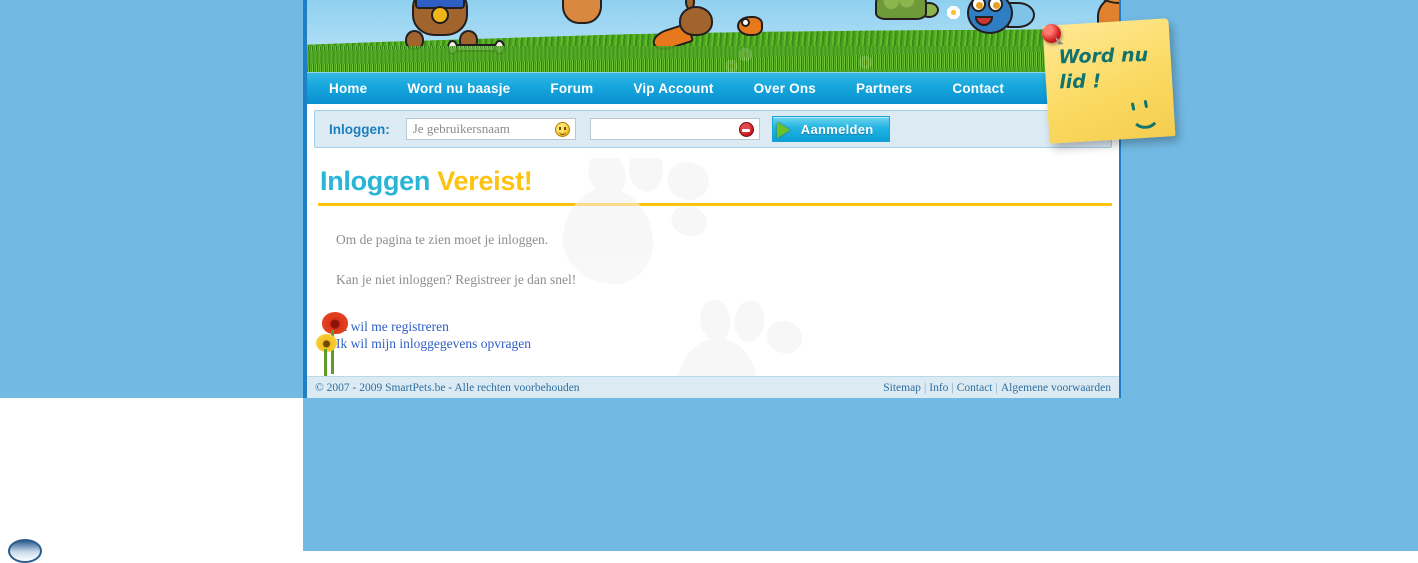 Image resolution: width=1418 pixels, height=563 pixels. What do you see at coordinates (348, 88) in the screenshot?
I see `nav-item-home: Home` at bounding box center [348, 88].